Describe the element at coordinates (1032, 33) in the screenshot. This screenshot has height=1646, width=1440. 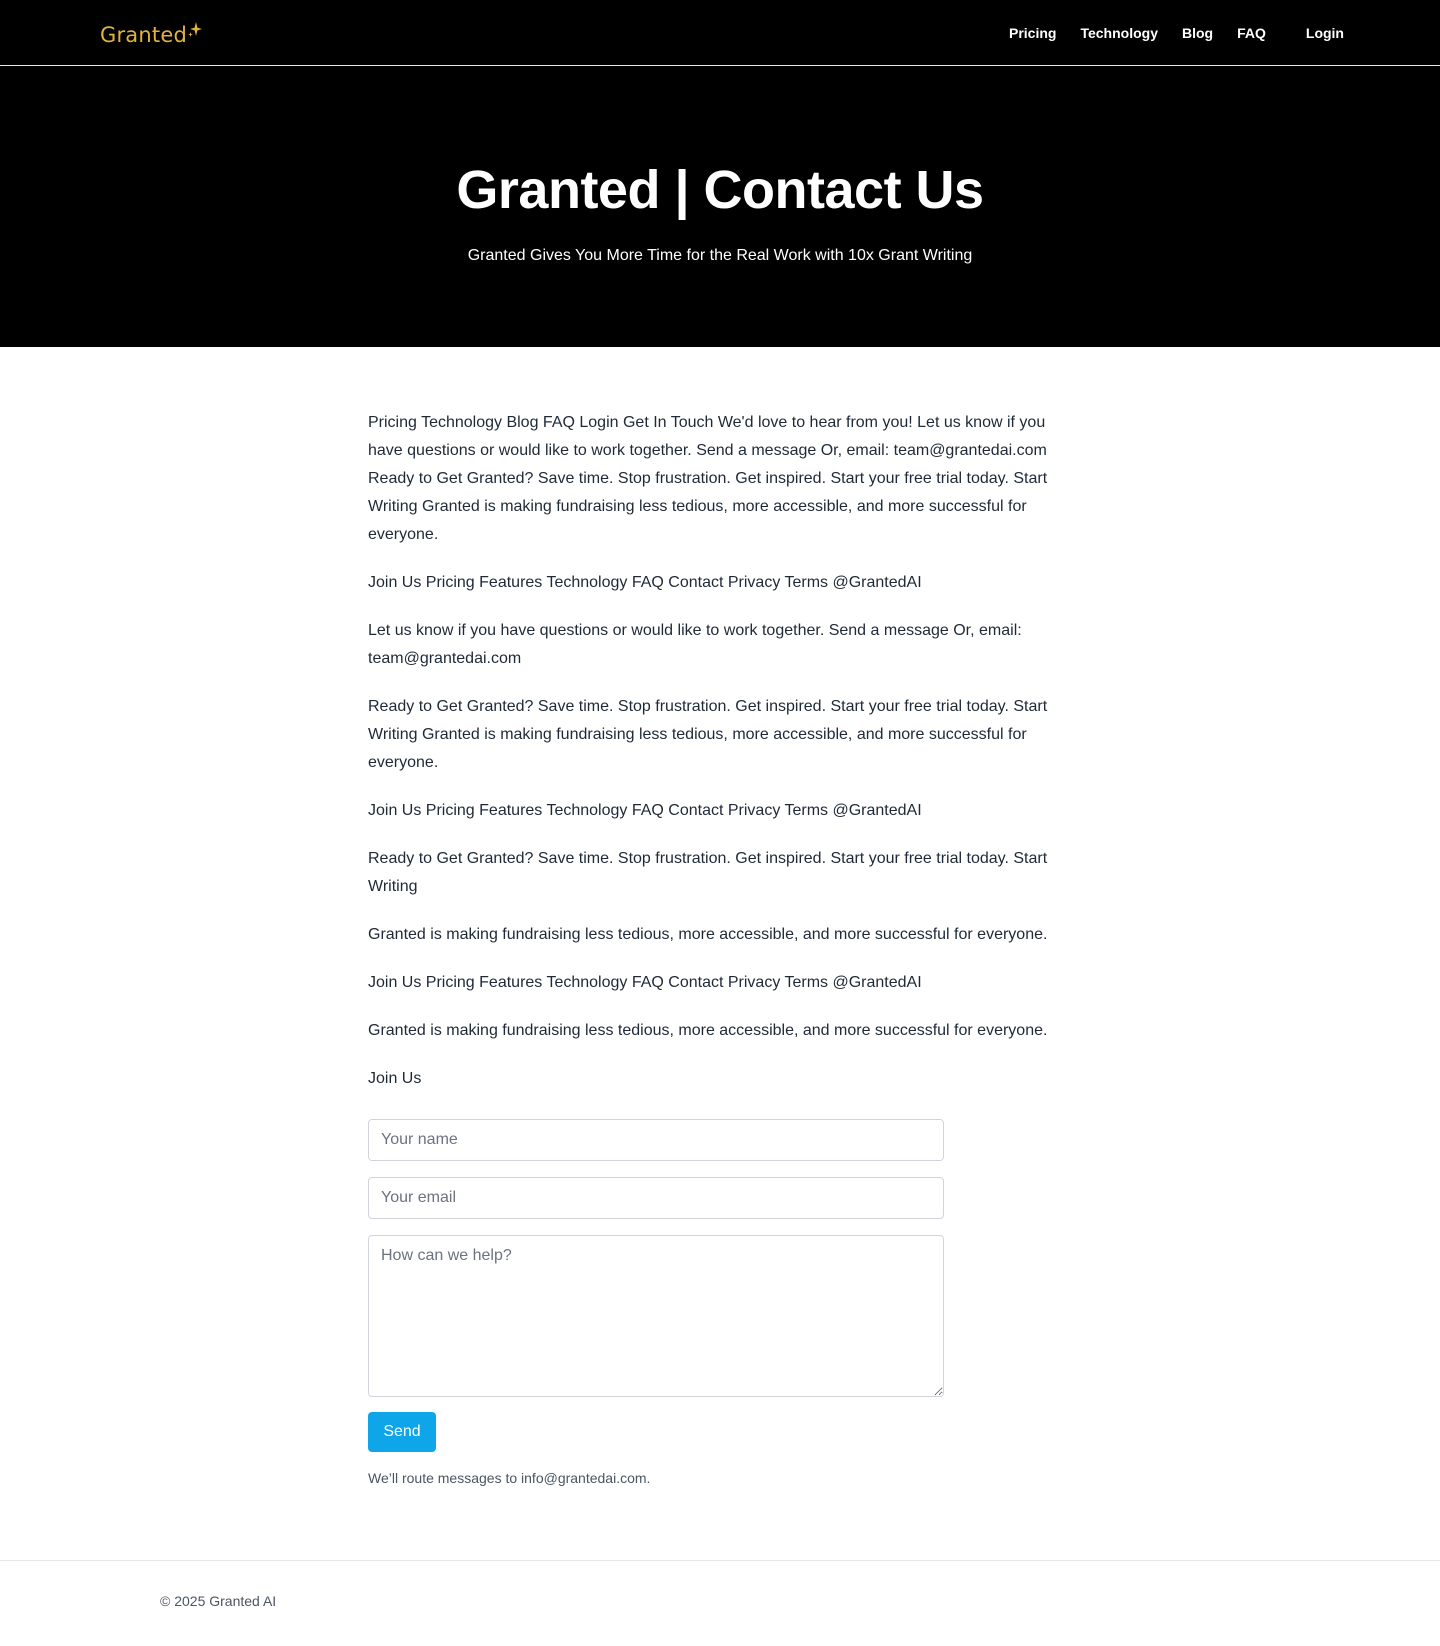
I see `nav-pricing-link: Pricing` at that location.